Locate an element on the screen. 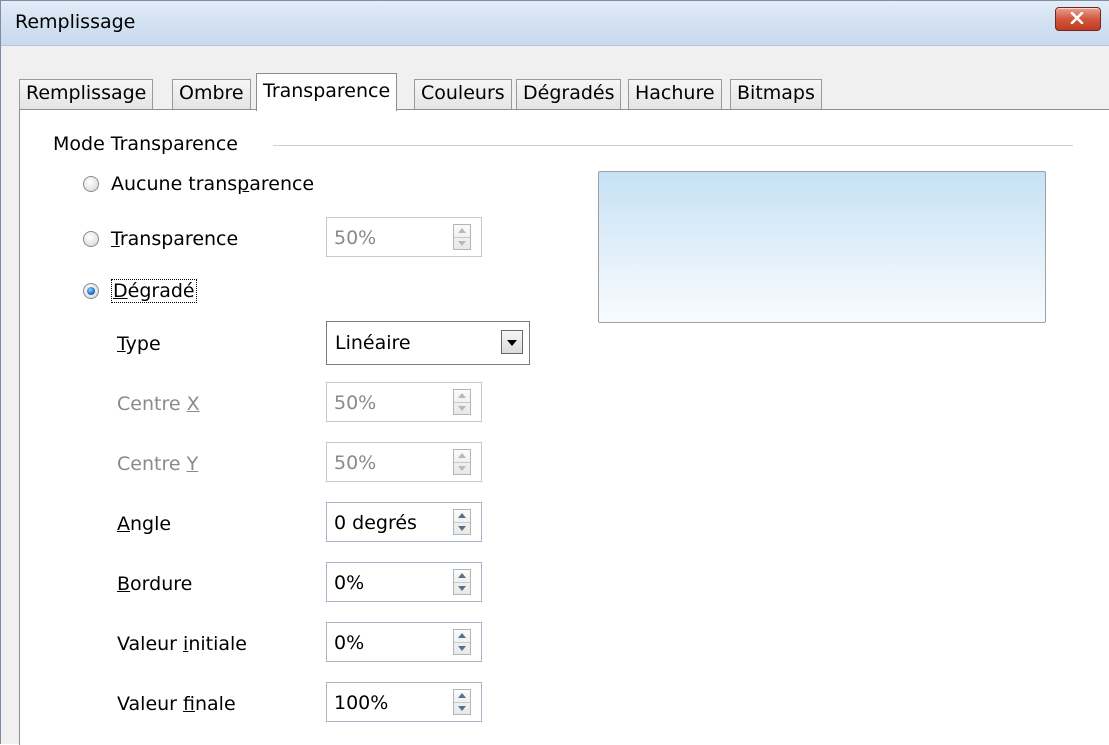 Image resolution: width=1109 pixels, height=745 pixels. radio-gradient: Dégradé is located at coordinates (140, 291).